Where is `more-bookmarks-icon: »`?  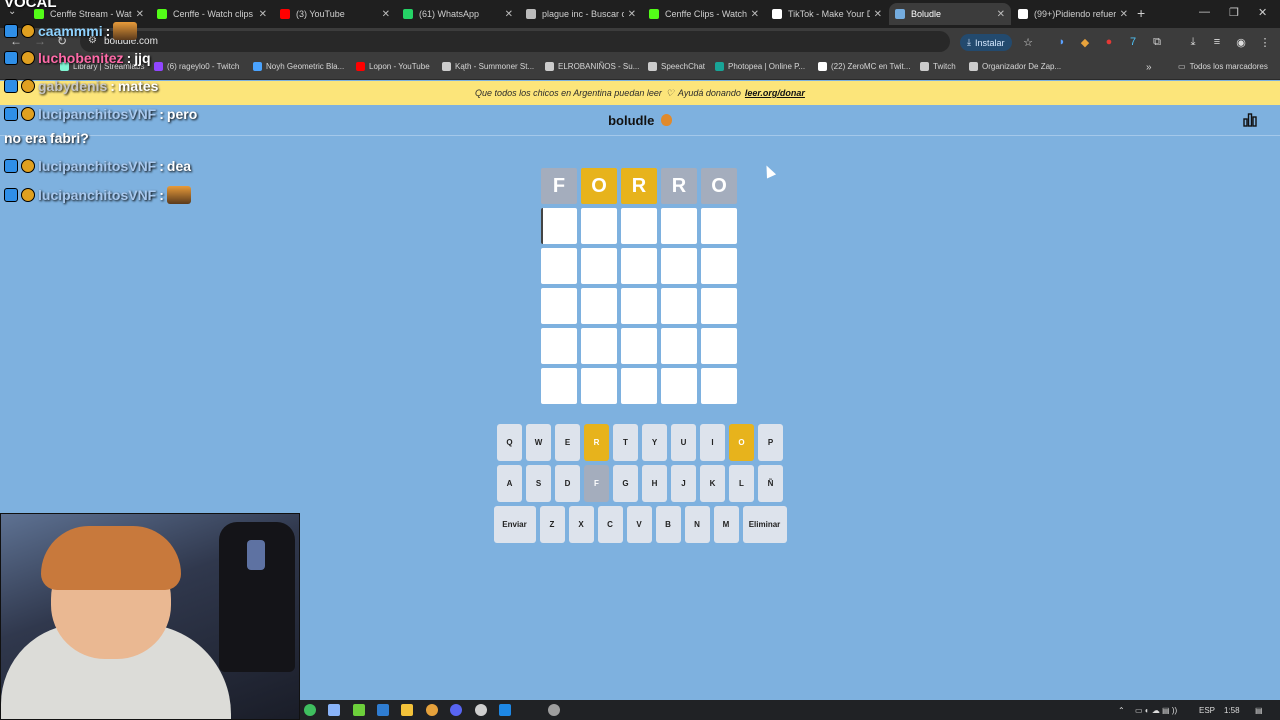 more-bookmarks-icon: » is located at coordinates (1149, 67).